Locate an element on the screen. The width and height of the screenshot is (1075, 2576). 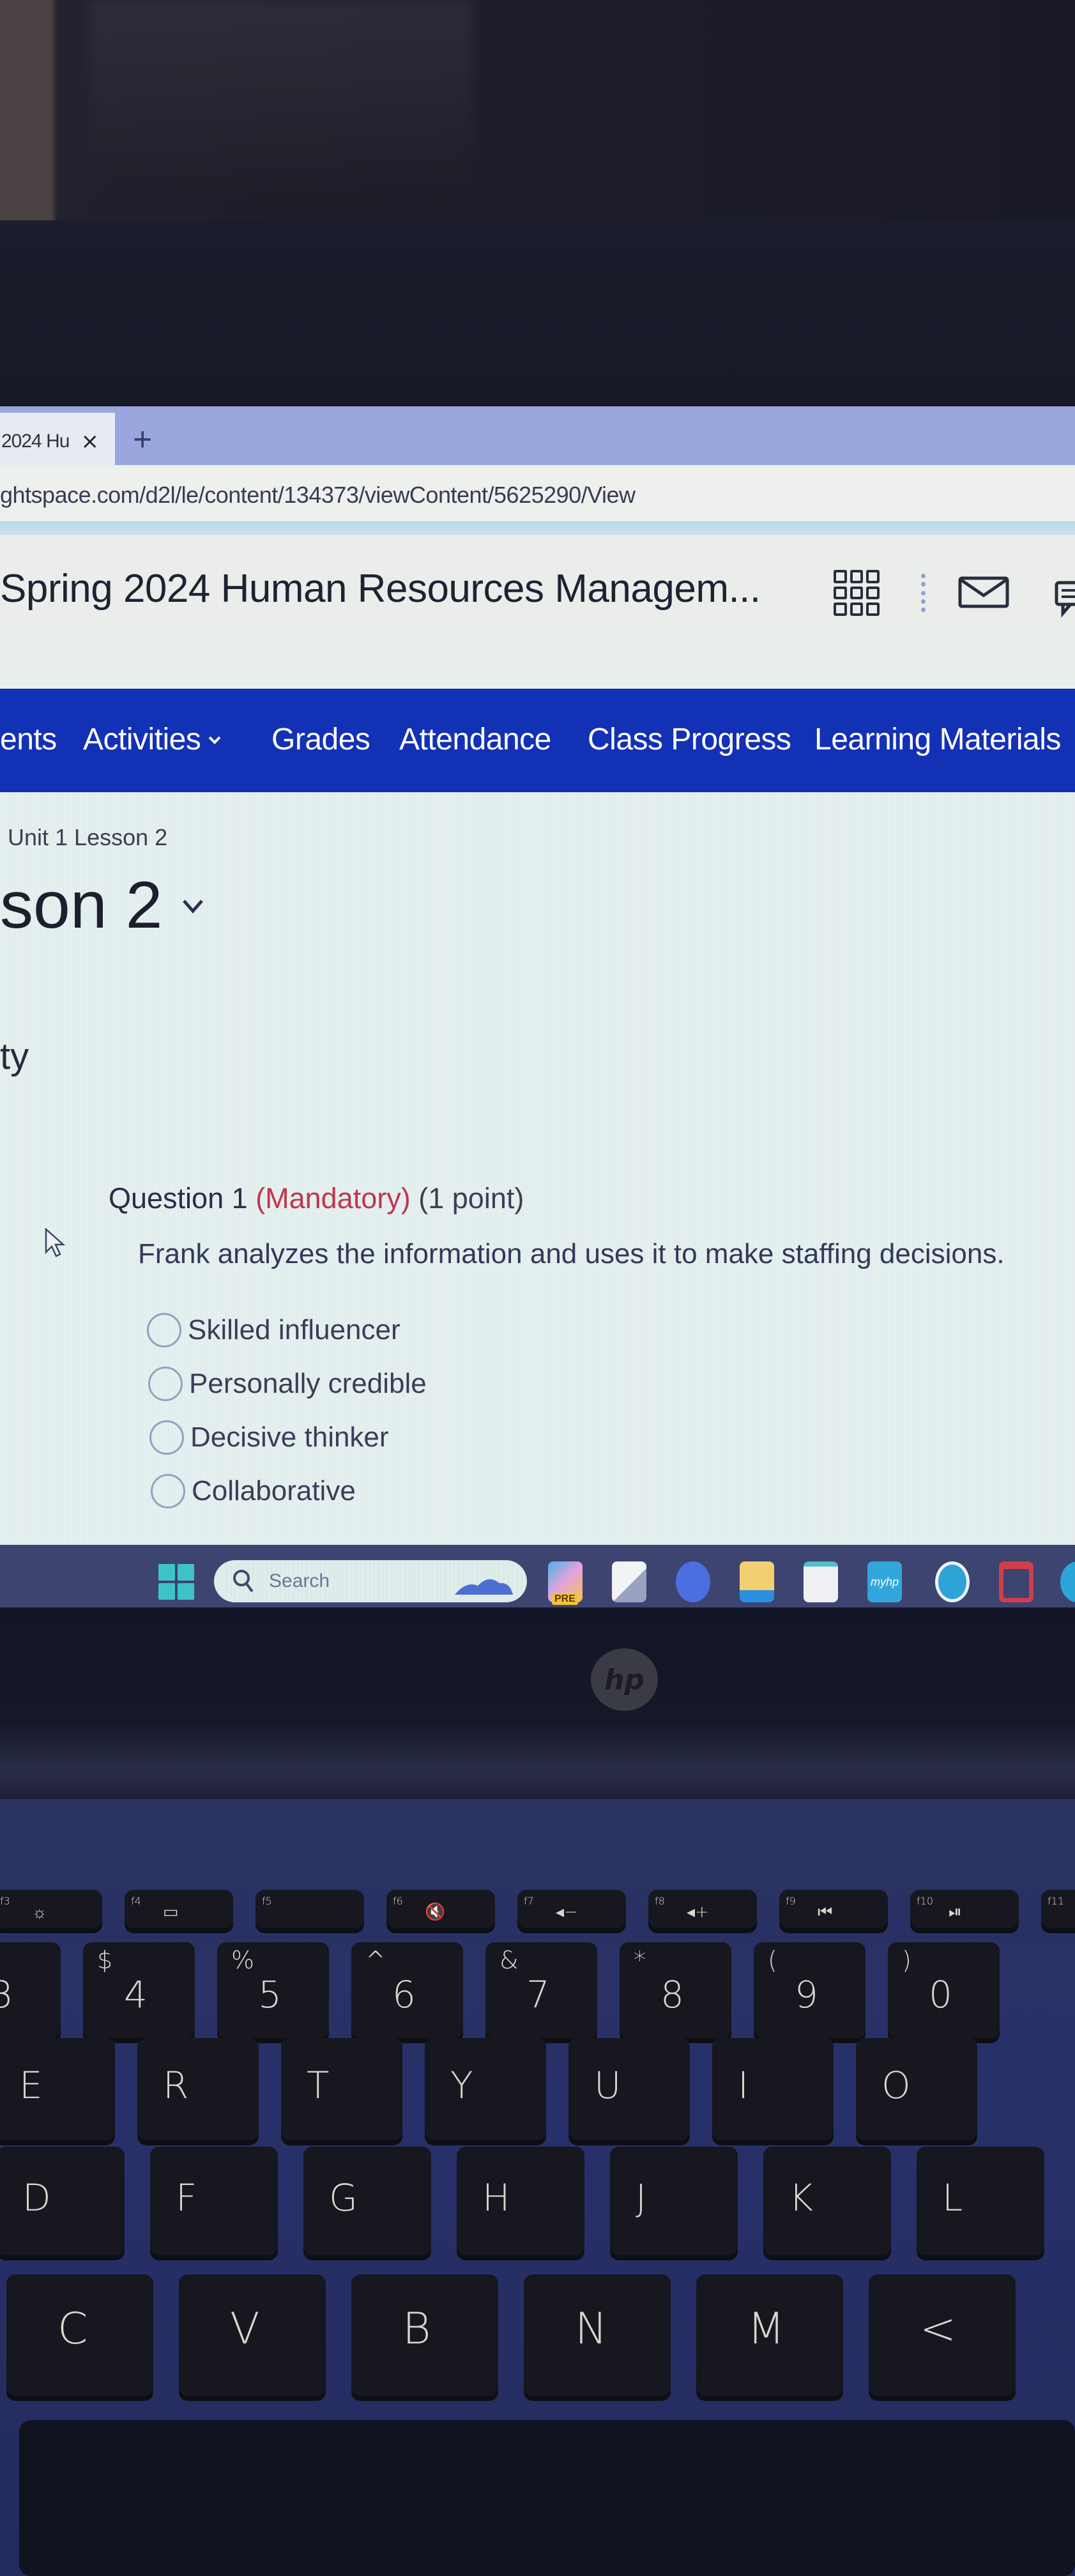
key-8: * 8 is located at coordinates (675, 1990).